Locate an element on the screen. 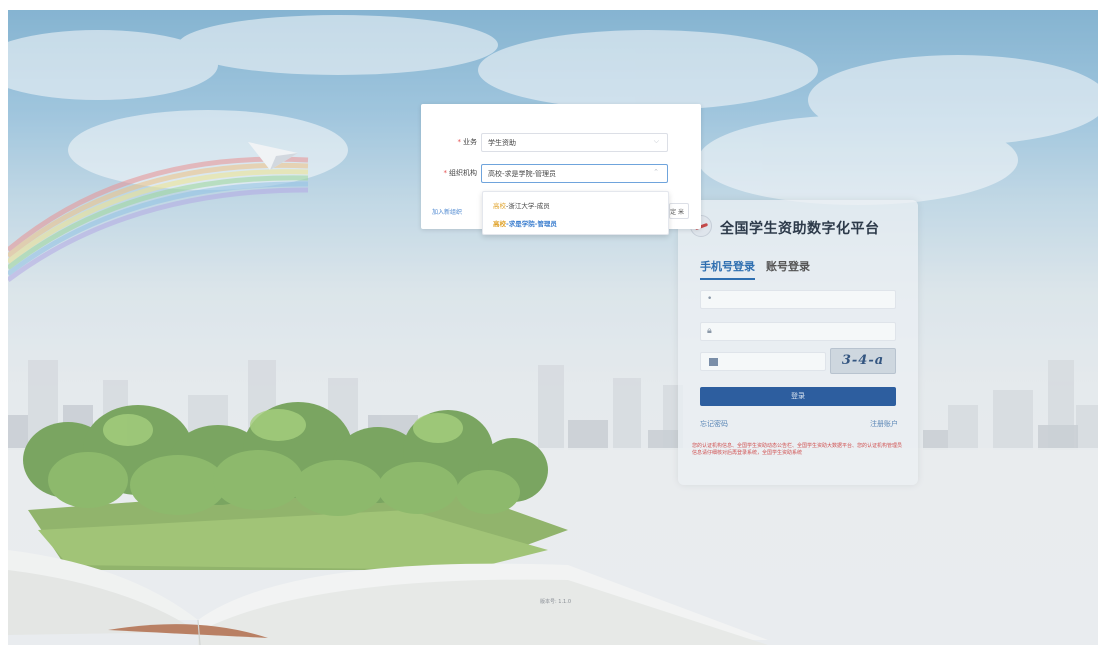  business-row: * 业务 学生资助 ⌵ is located at coordinates (561, 143).